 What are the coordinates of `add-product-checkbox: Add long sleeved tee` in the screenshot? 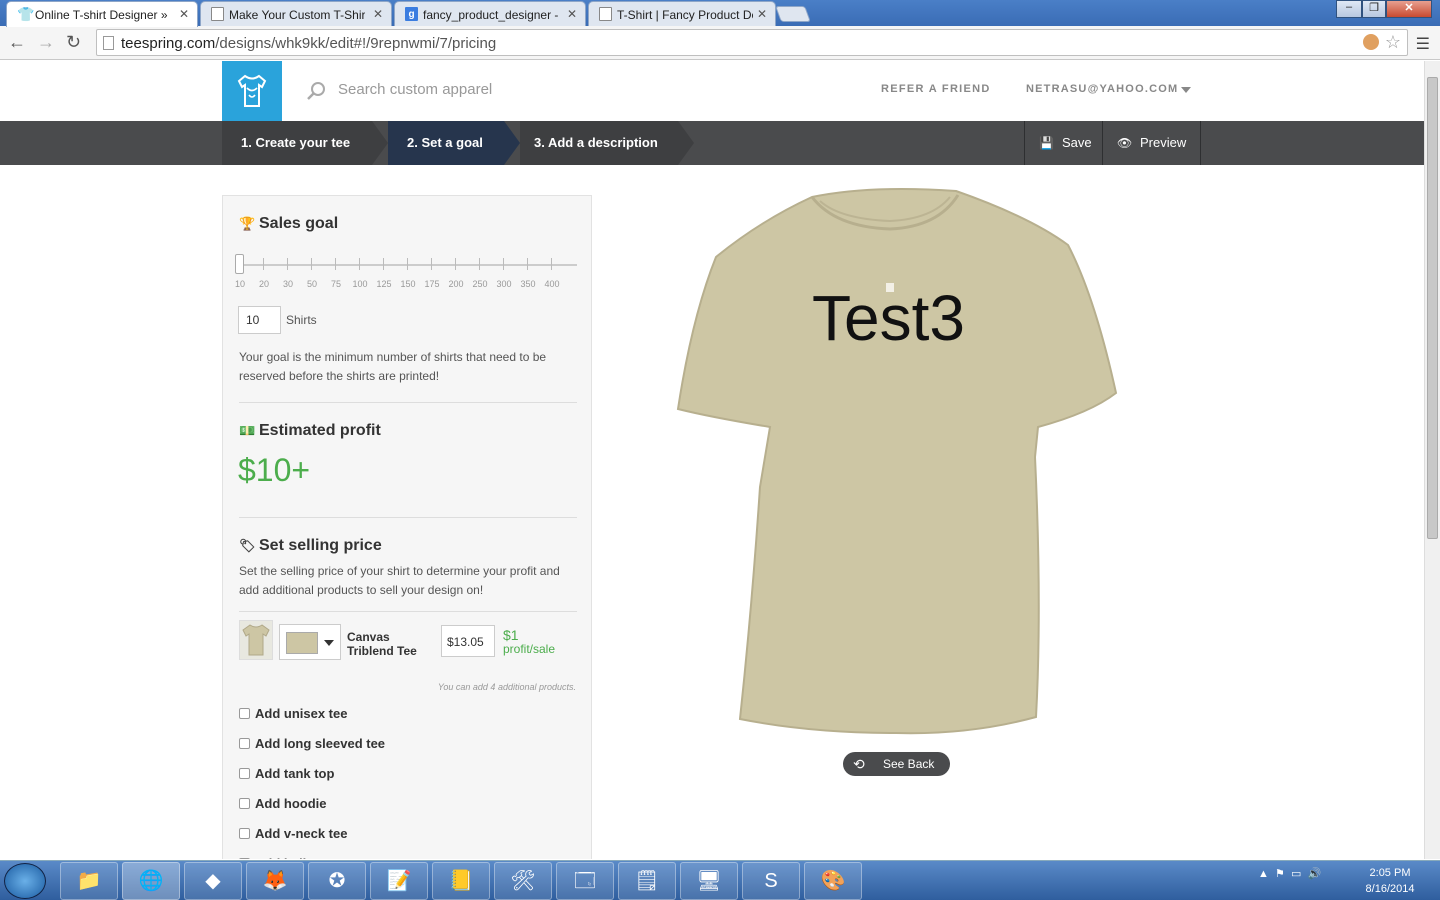 It's located at (312, 743).